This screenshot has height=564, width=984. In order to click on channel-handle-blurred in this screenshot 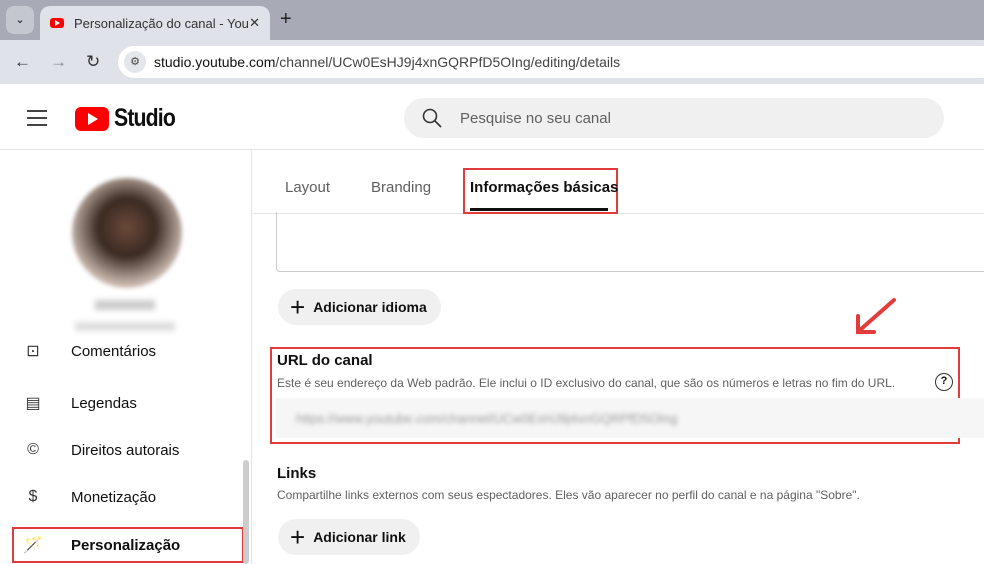, I will do `click(125, 326)`.